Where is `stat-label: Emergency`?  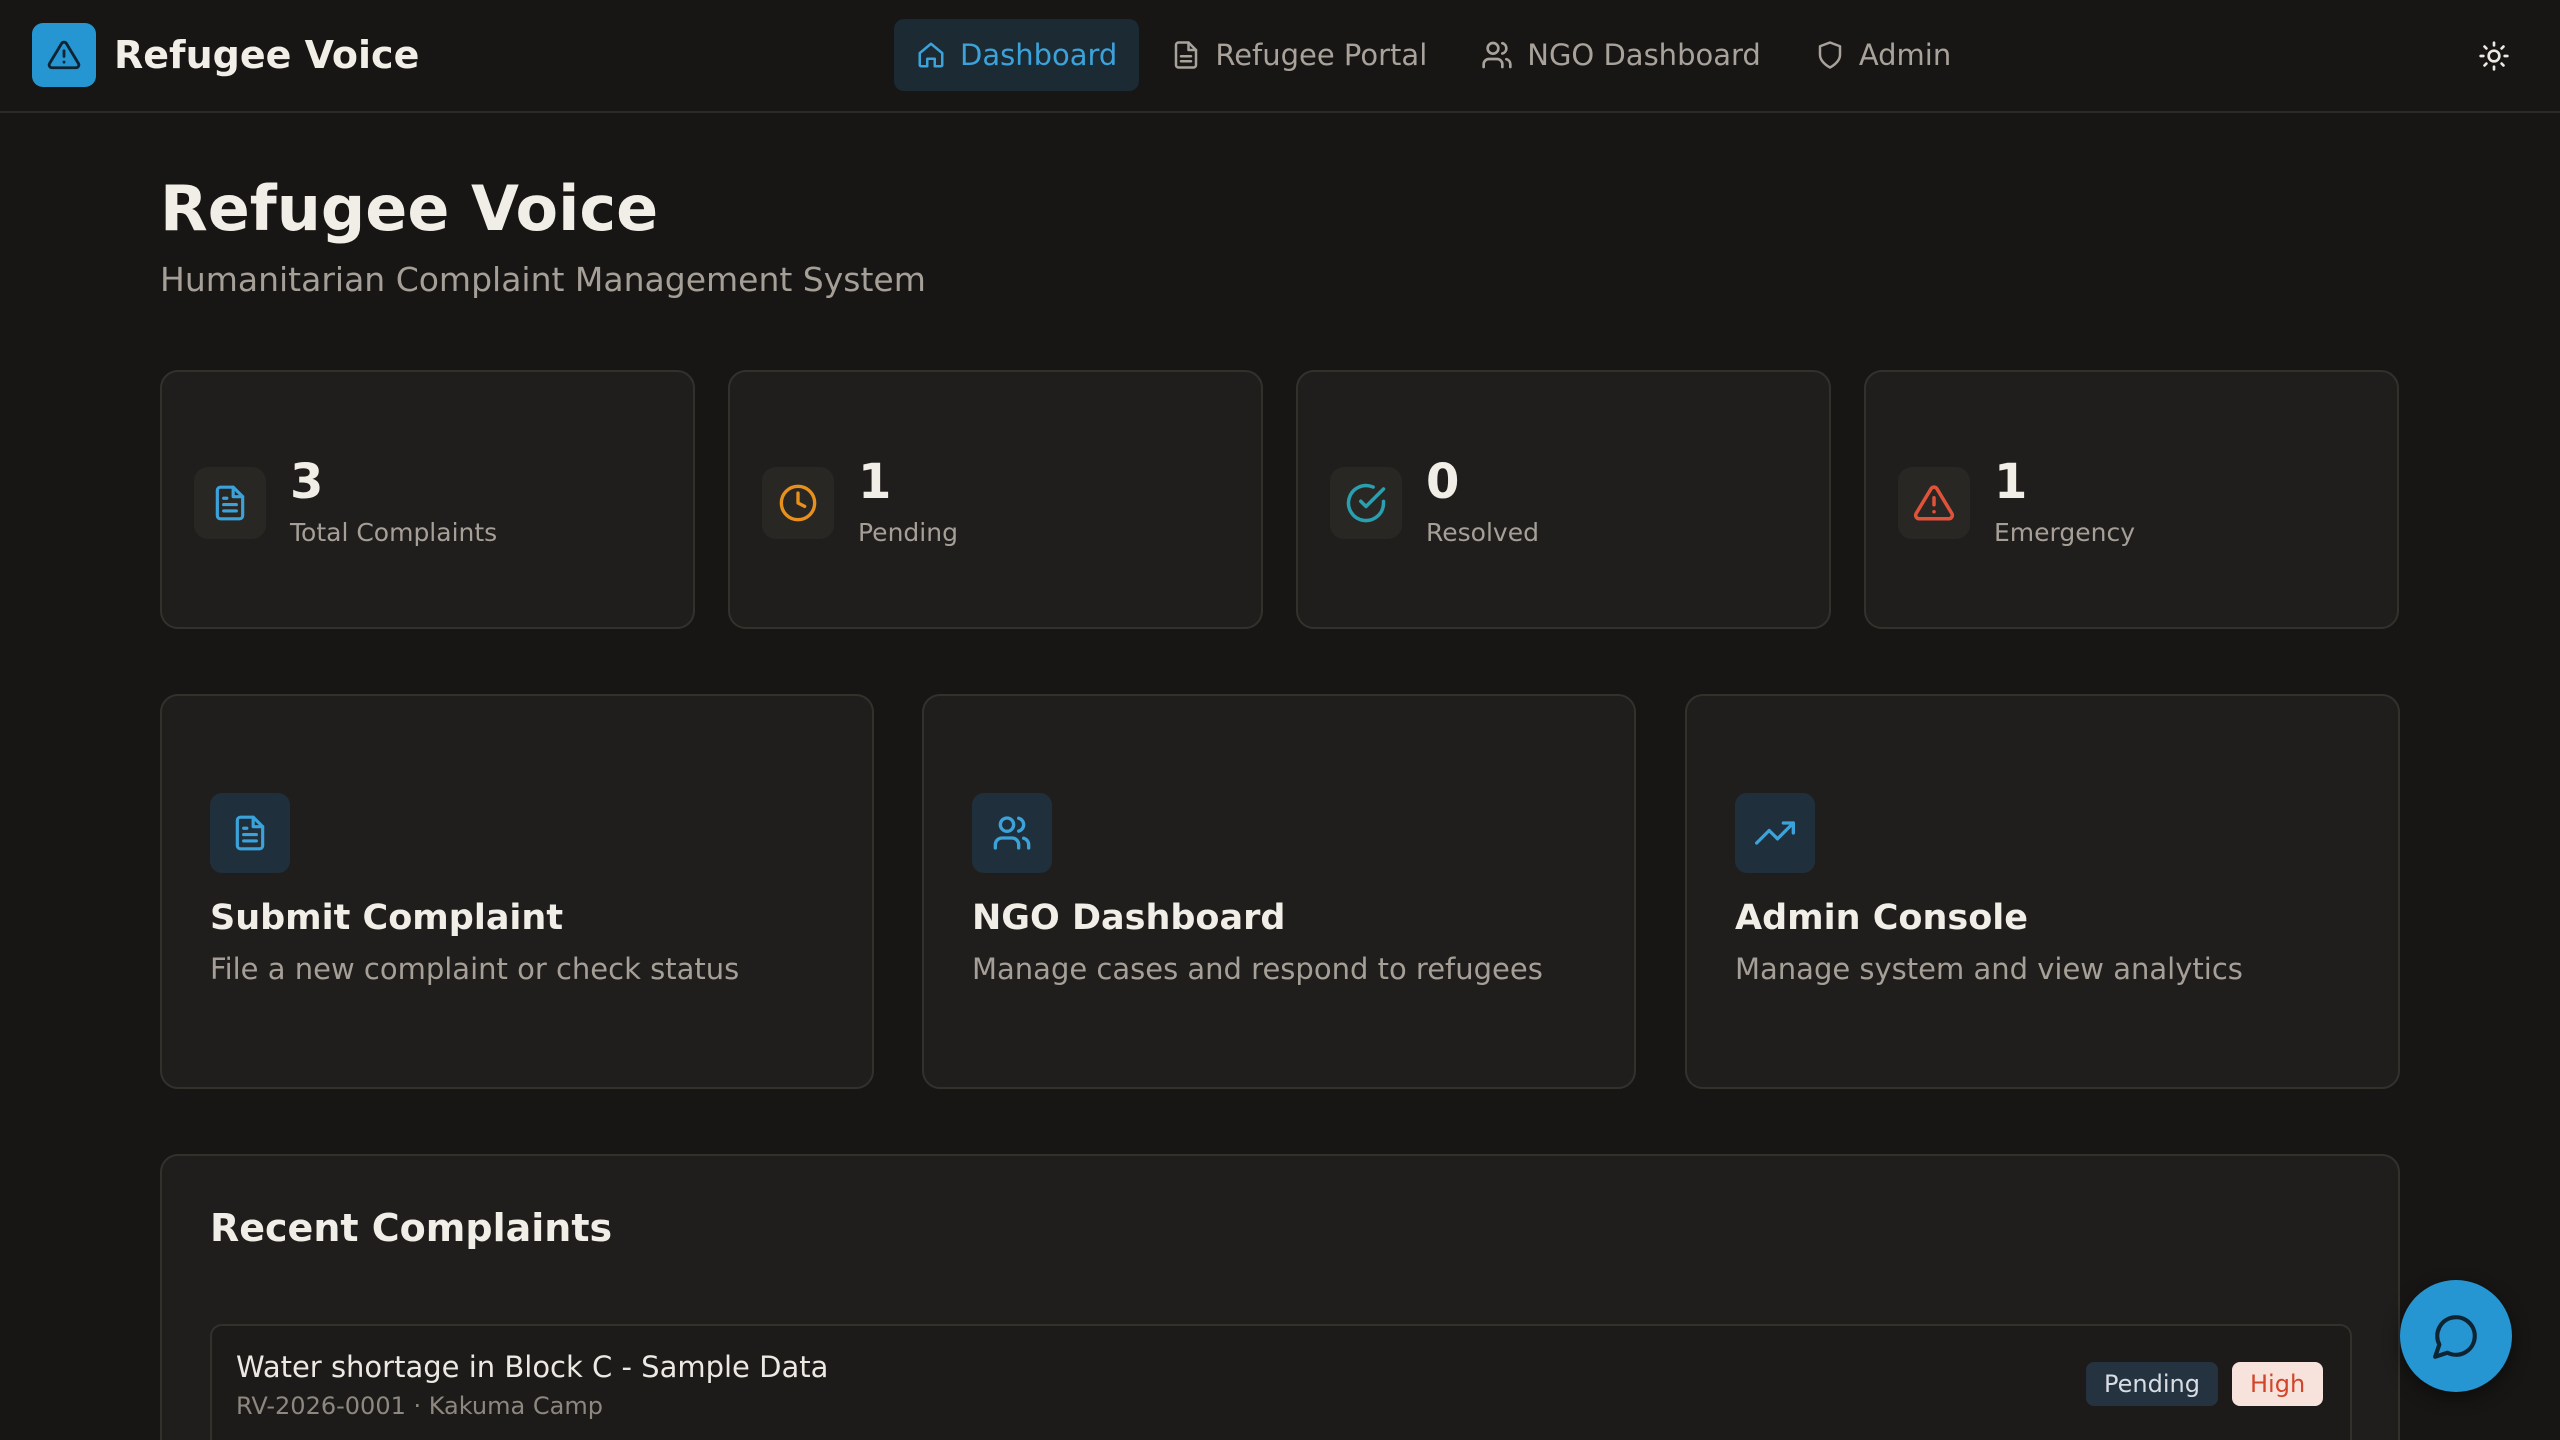
stat-label: Emergency is located at coordinates (2065, 532).